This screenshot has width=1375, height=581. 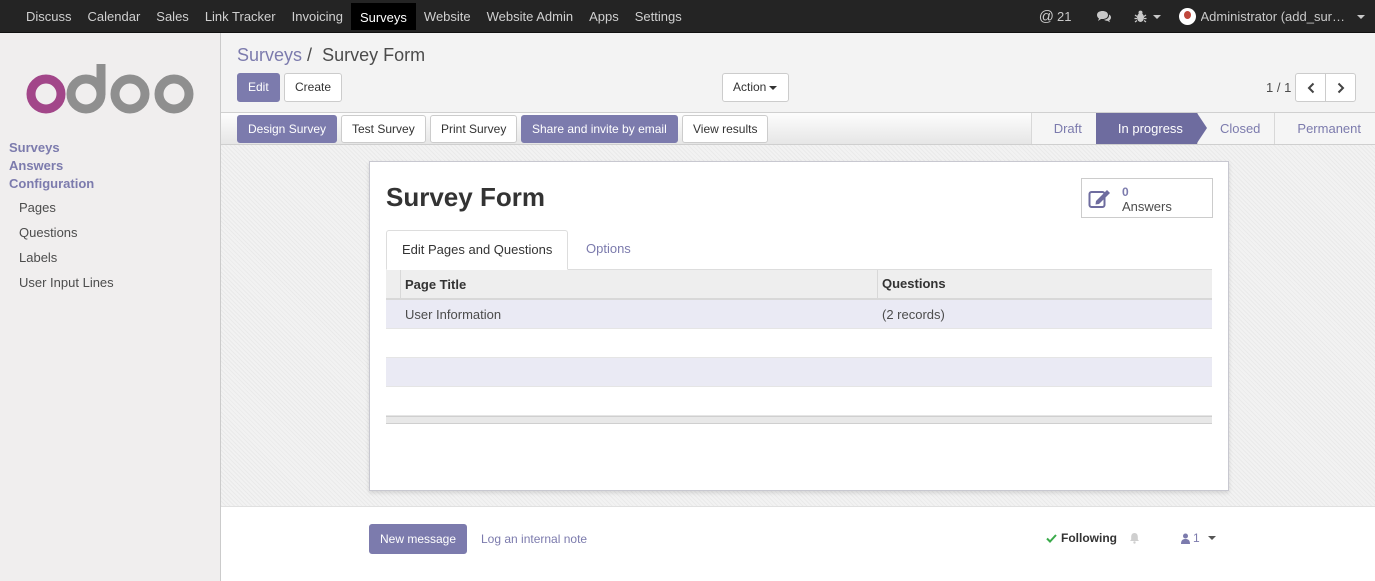 What do you see at coordinates (37, 207) in the screenshot?
I see `sidebar-item-pages: Pages` at bounding box center [37, 207].